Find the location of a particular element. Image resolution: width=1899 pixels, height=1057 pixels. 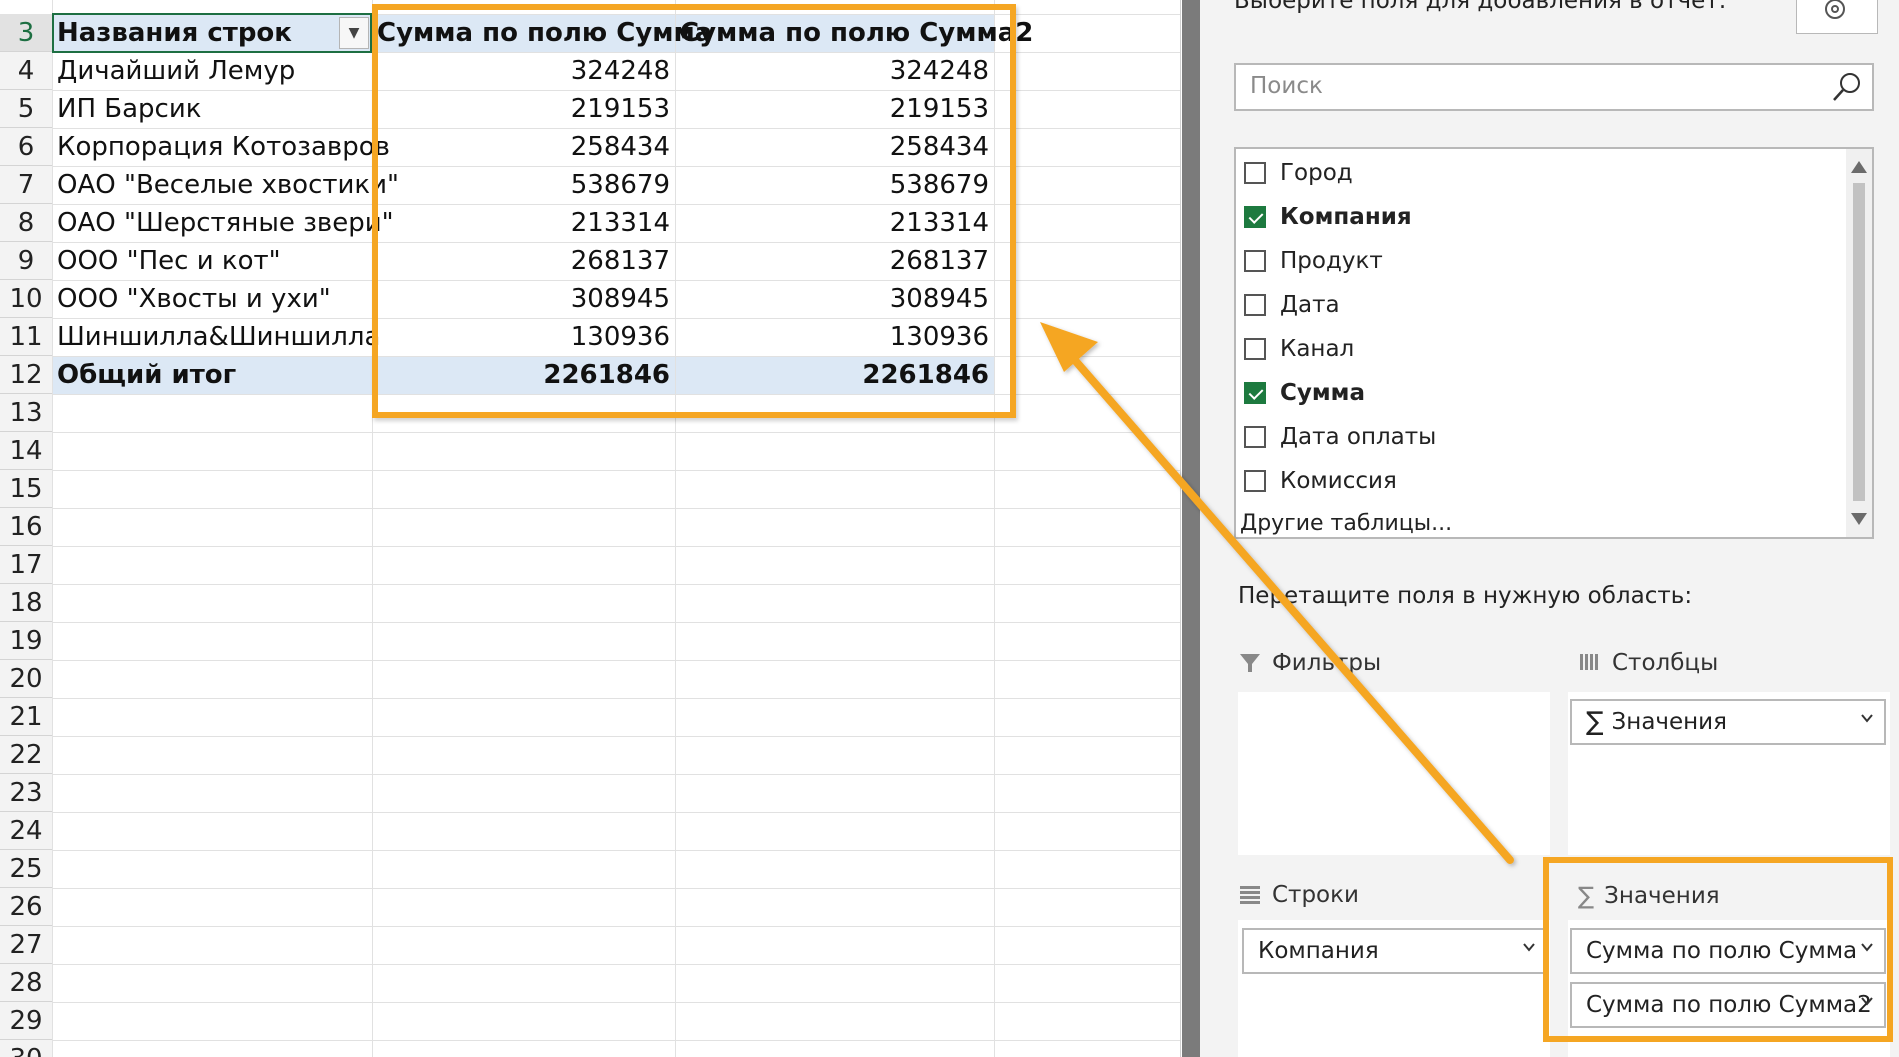

row-label-cell: ОАО "Шерстяные звери" is located at coordinates (225, 223).